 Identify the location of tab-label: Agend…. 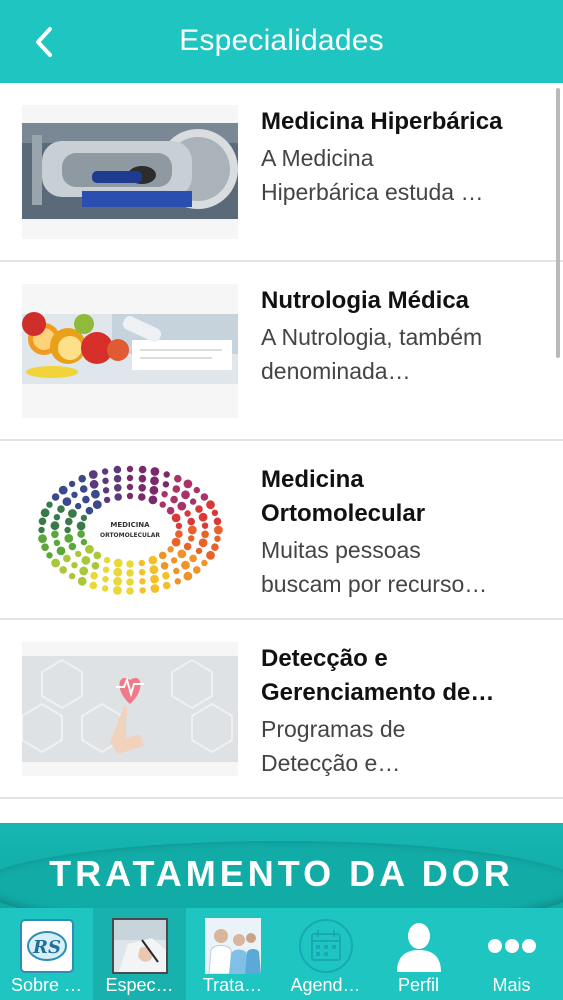
(325, 985).